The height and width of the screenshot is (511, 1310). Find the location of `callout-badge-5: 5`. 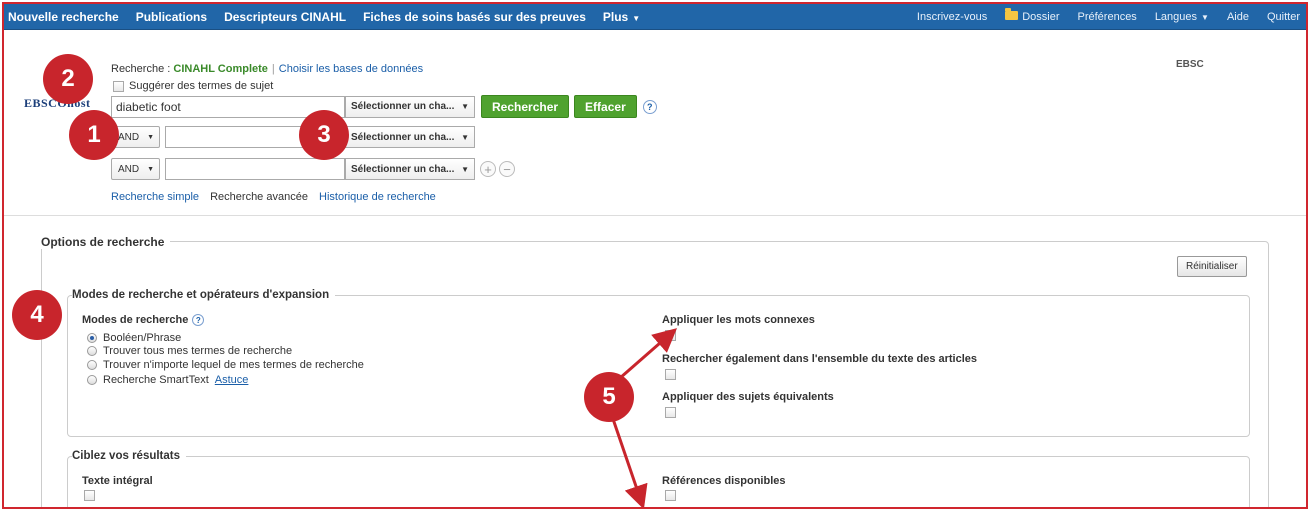

callout-badge-5: 5 is located at coordinates (609, 397).